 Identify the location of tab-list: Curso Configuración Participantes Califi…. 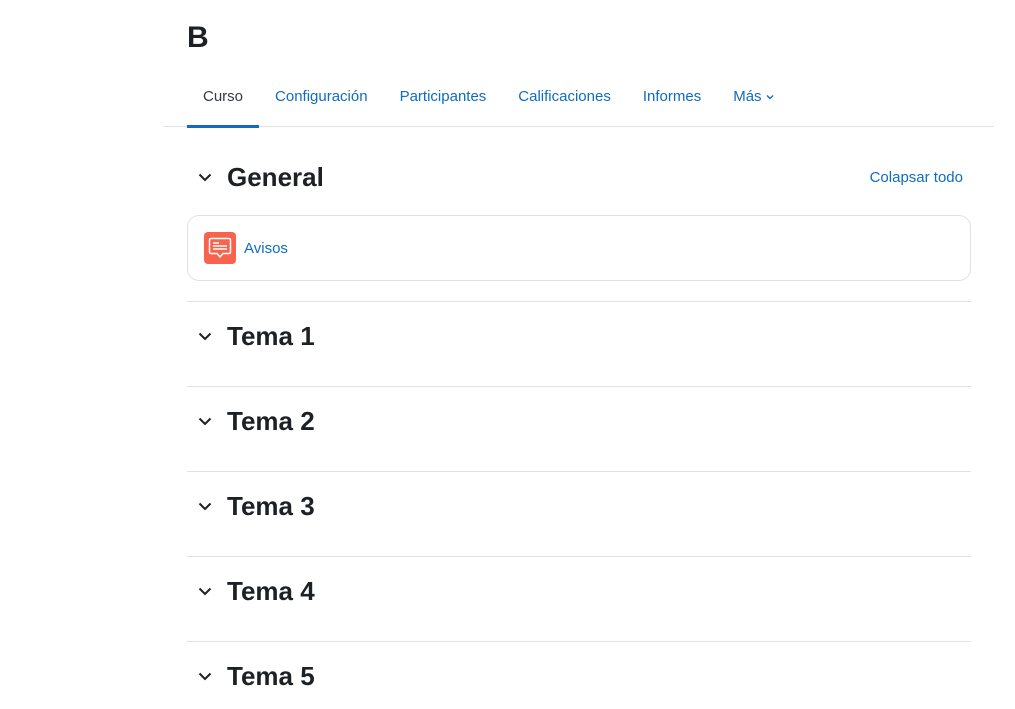
(489, 97).